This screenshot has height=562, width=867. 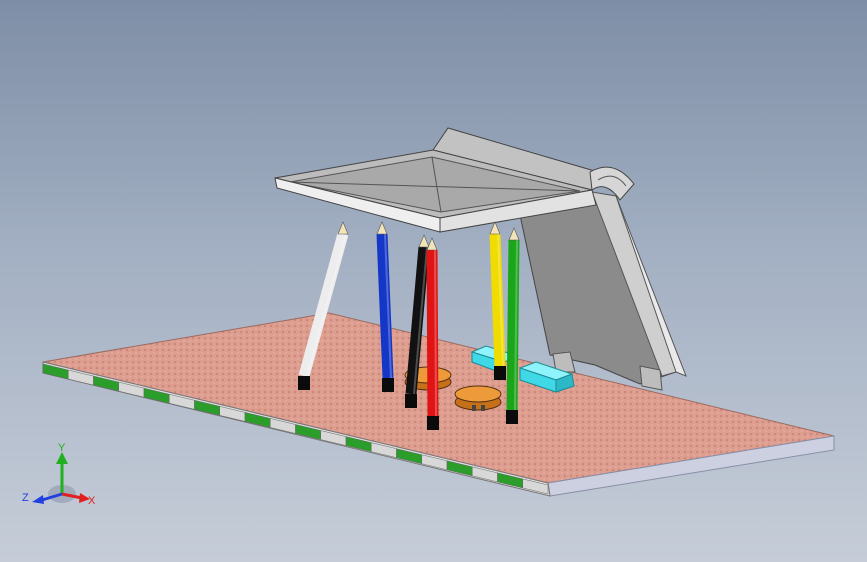 I want to click on z-axis-arrowhead, so click(x=38, y=499).